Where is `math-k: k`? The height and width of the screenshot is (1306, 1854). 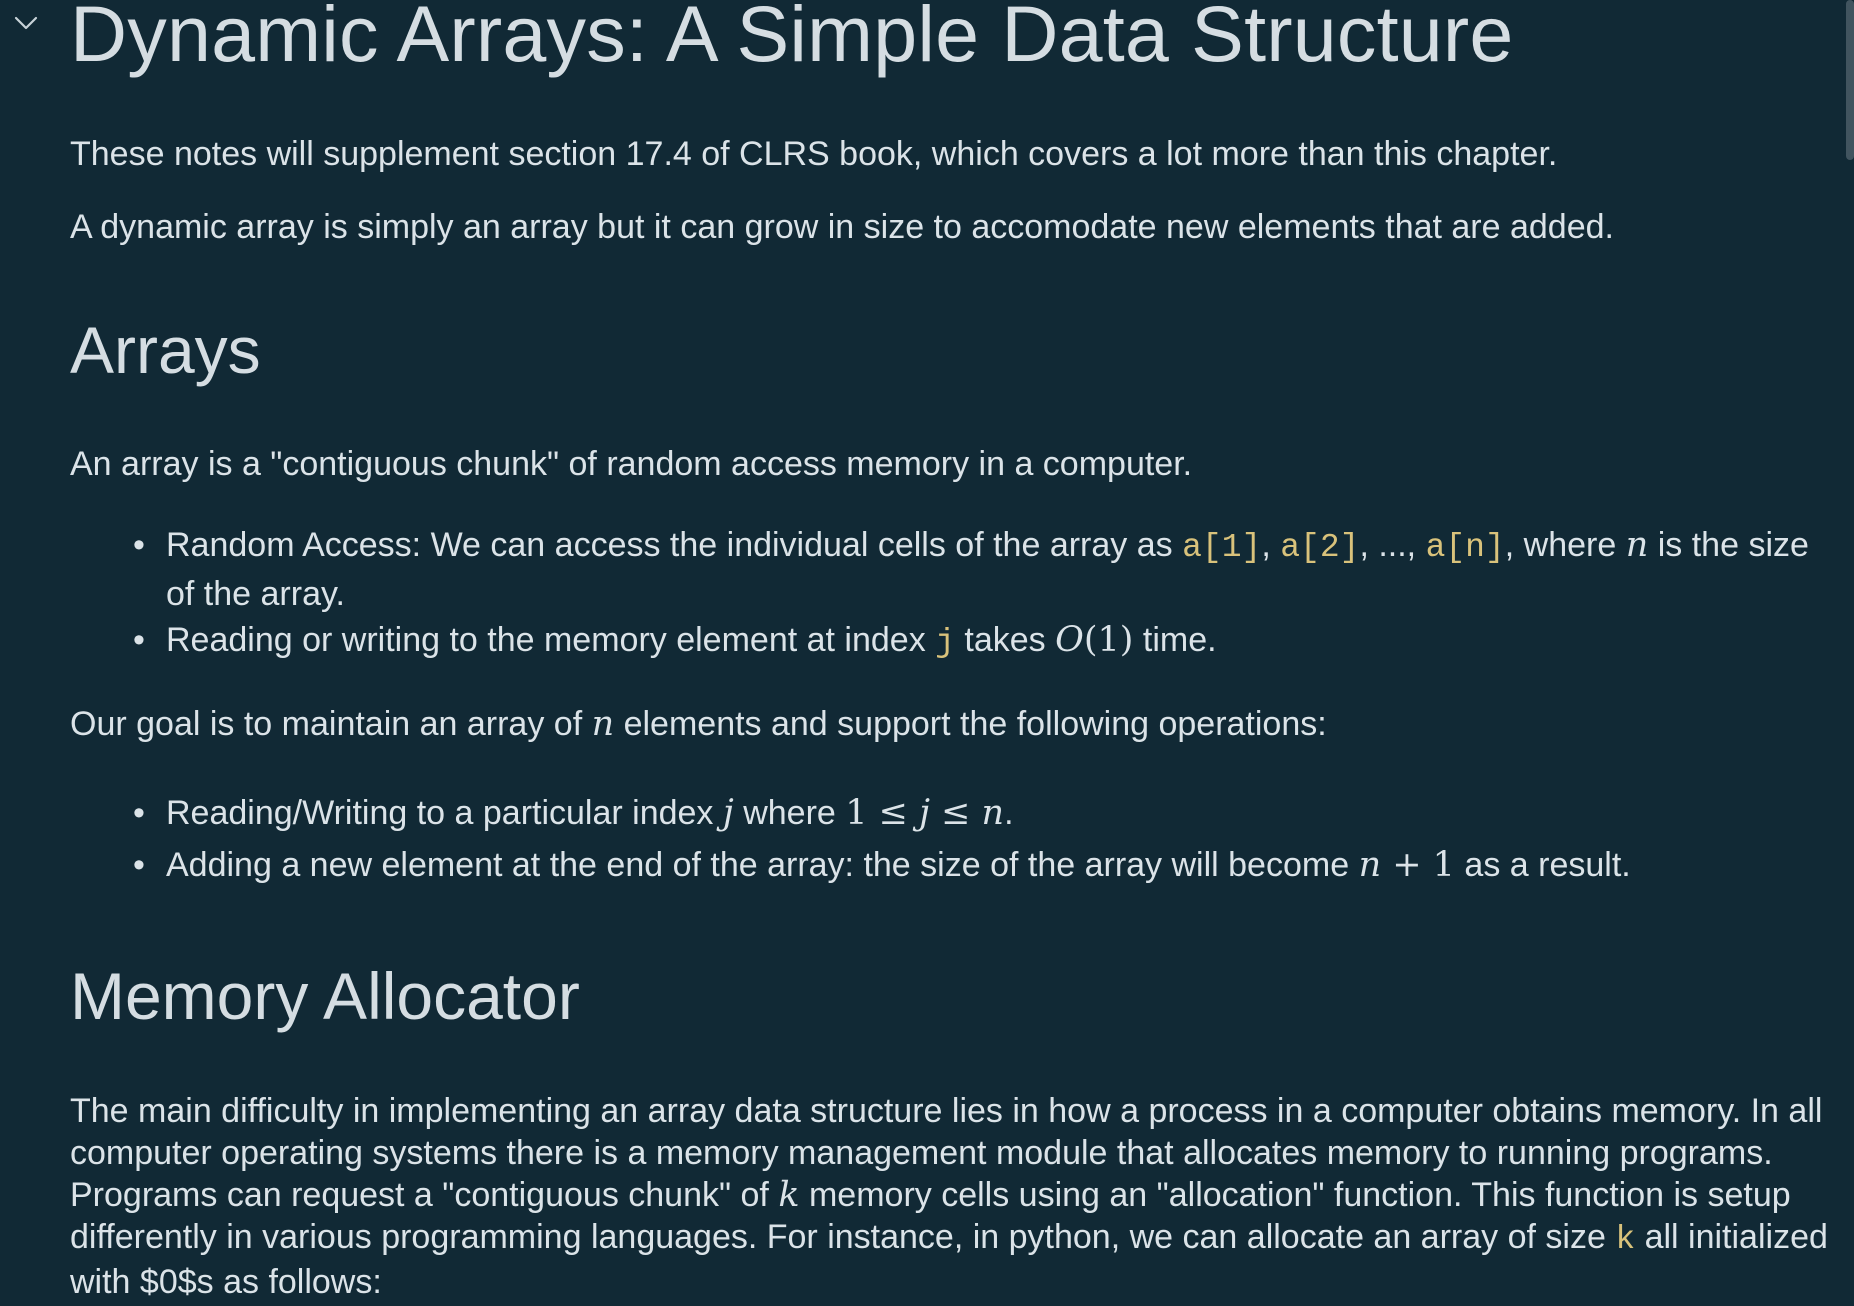 math-k: k is located at coordinates (789, 1195).